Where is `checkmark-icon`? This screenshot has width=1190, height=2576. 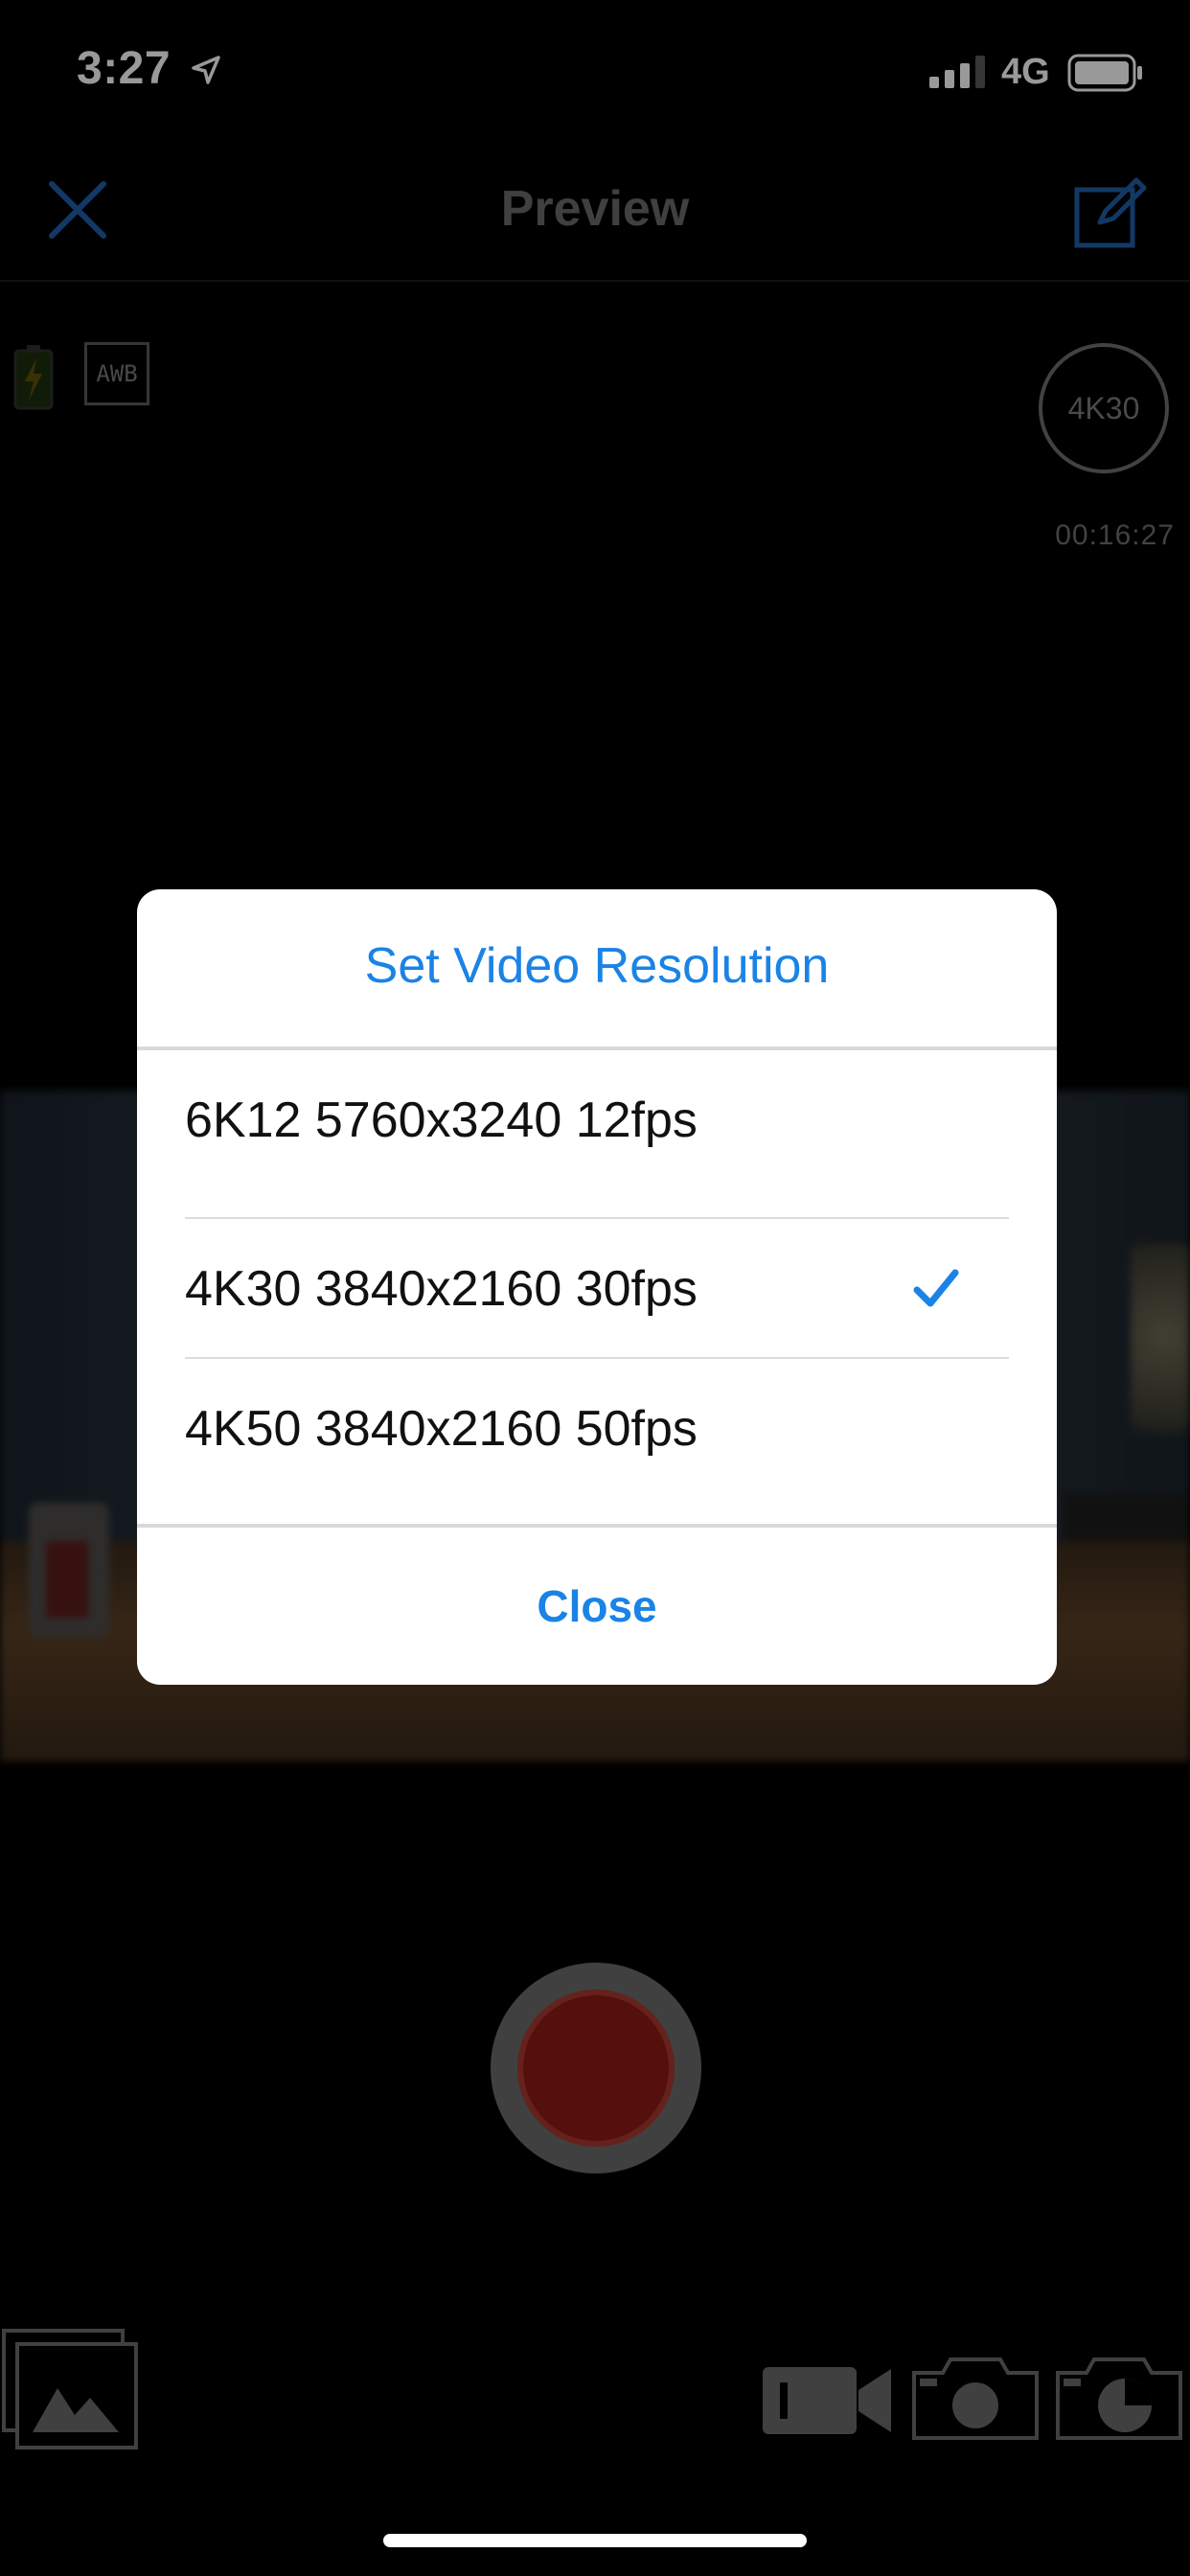
checkmark-icon is located at coordinates (936, 1288).